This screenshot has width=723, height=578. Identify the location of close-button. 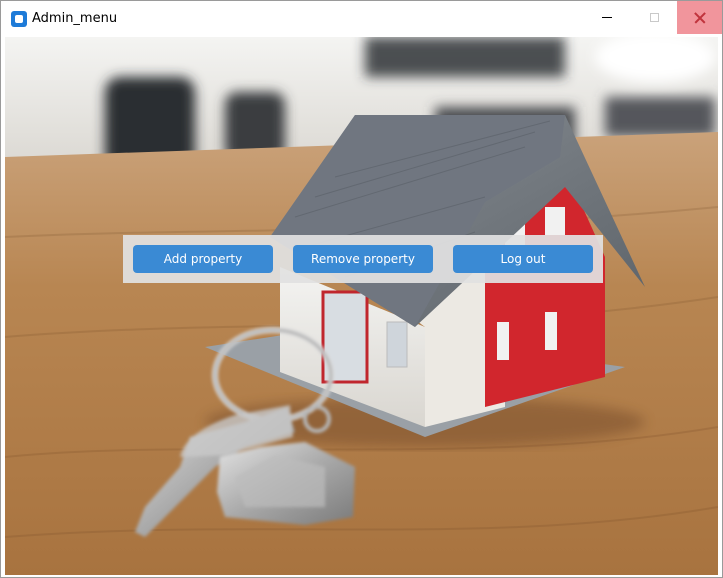
(699, 17).